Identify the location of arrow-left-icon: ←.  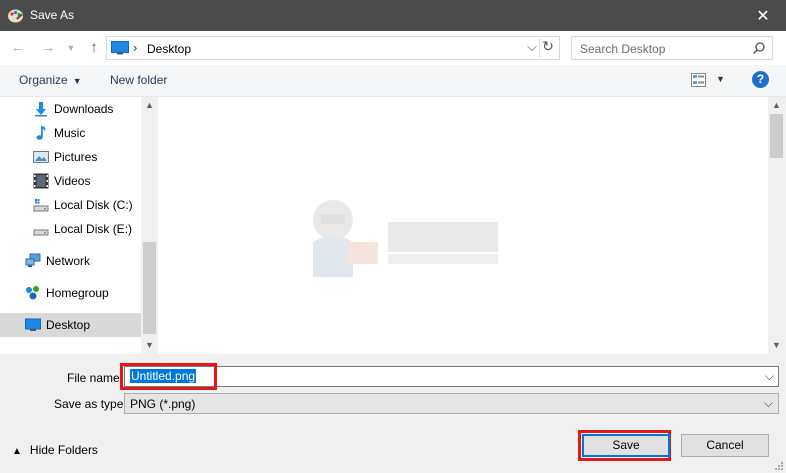
(18, 47).